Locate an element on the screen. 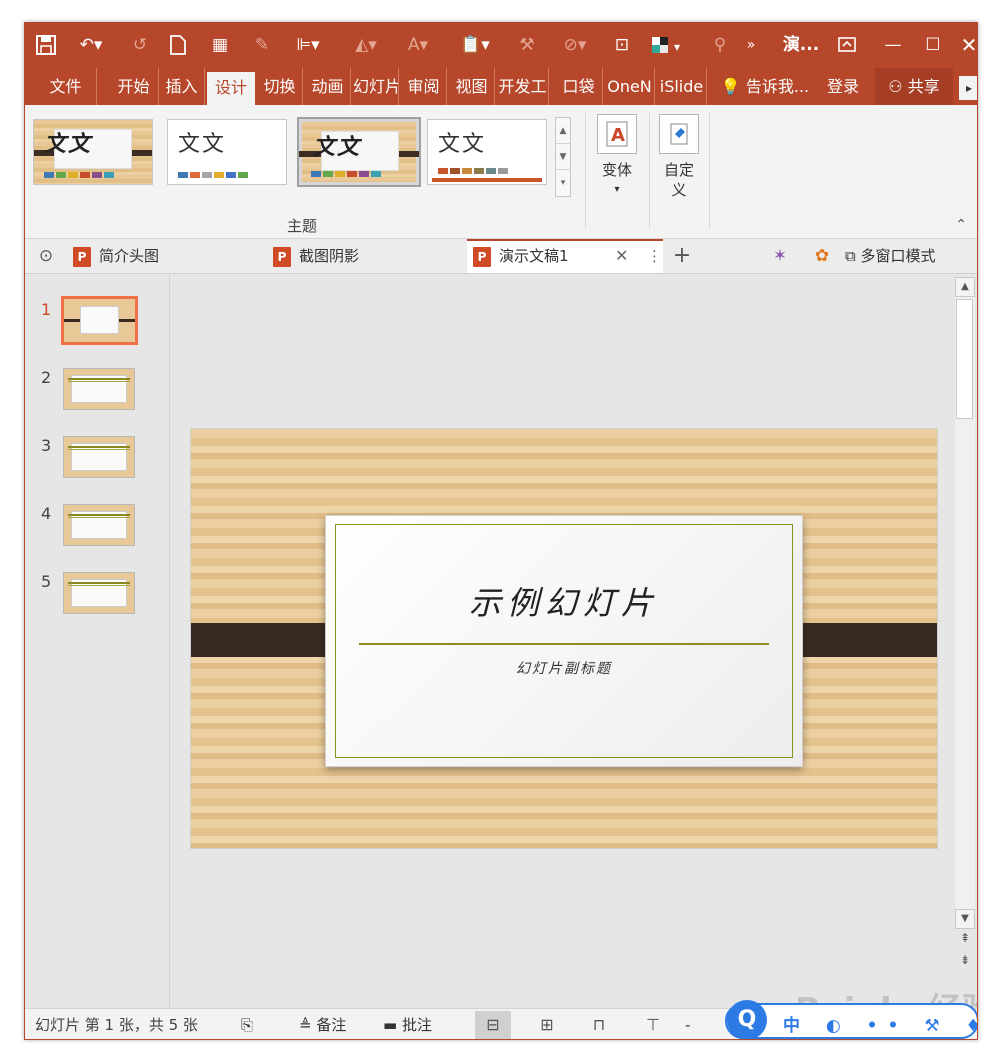 The height and width of the screenshot is (1063, 1000). fill-icon: ◭▾ is located at coordinates (366, 45).